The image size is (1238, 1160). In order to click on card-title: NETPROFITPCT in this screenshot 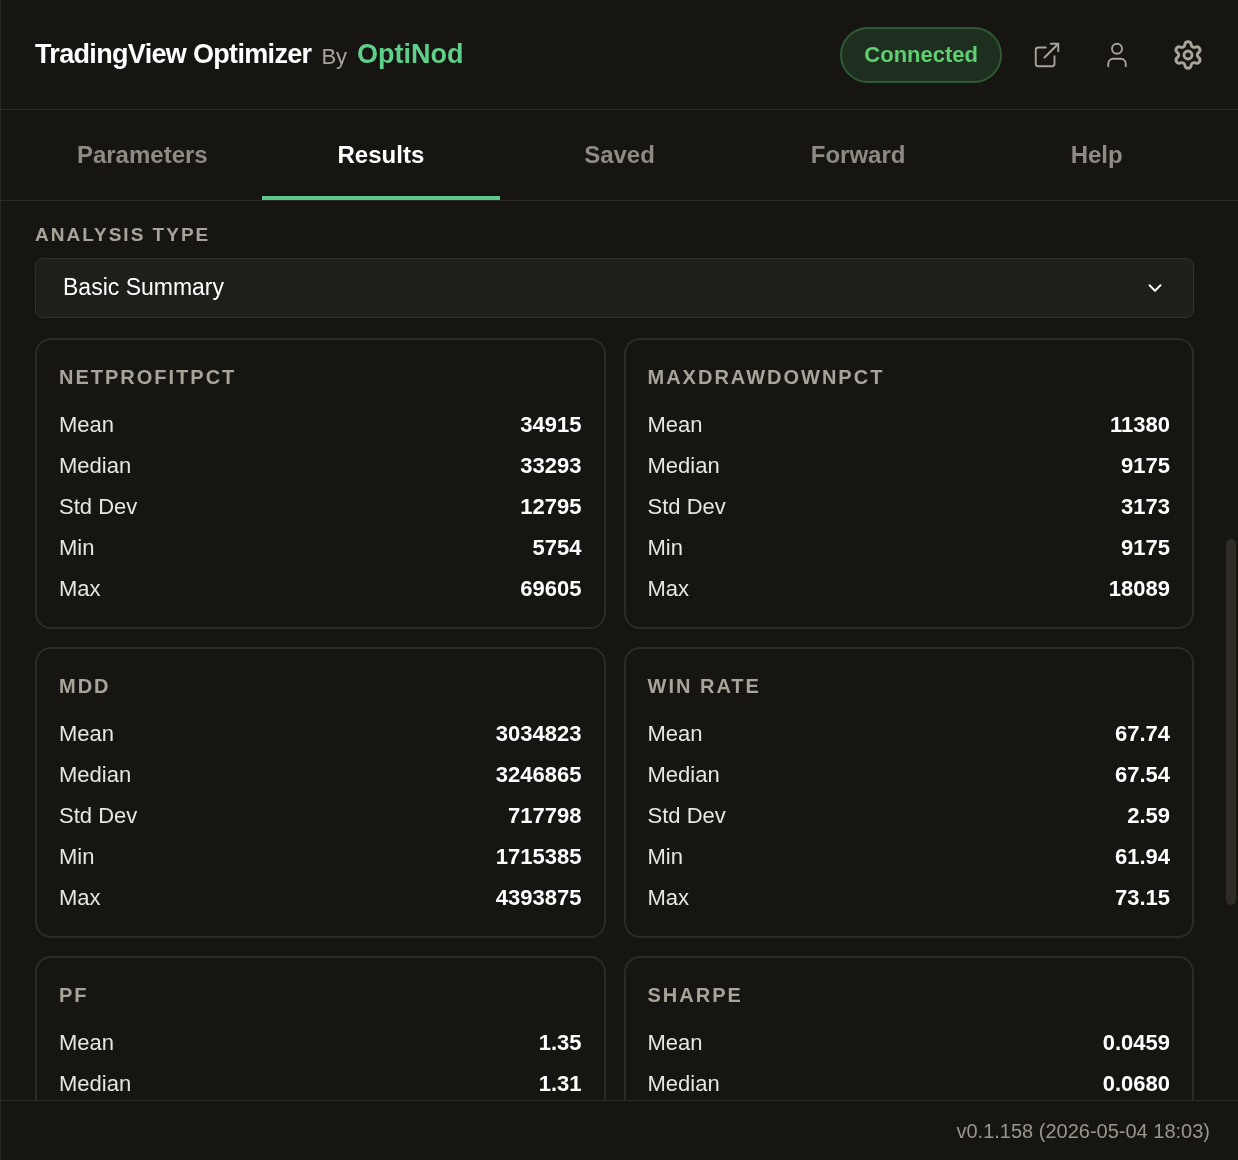, I will do `click(148, 377)`.